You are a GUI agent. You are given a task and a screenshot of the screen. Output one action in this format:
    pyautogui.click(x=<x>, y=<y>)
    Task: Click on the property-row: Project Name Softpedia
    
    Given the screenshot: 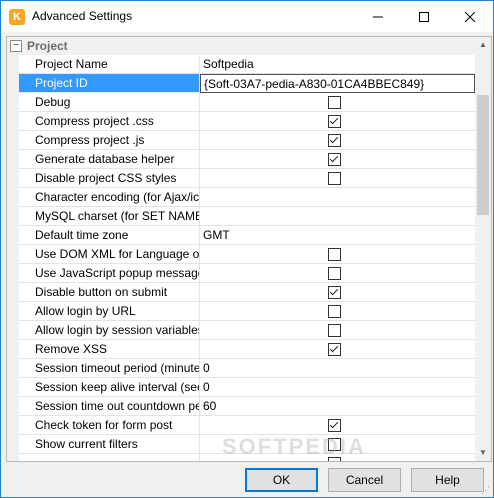 What is the action you would take?
    pyautogui.click(x=241, y=64)
    